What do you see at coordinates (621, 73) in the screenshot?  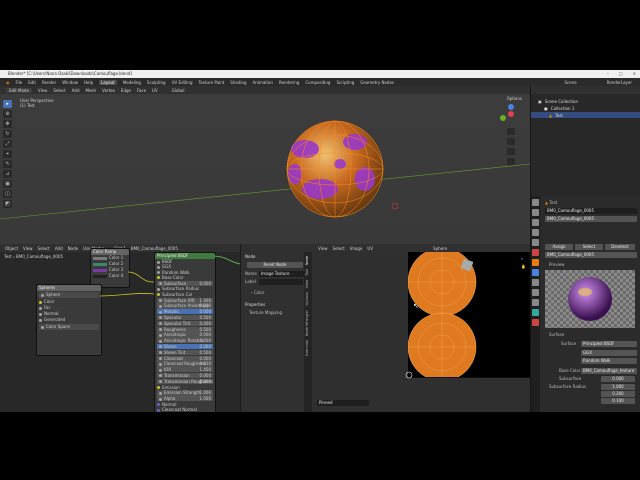 I see `maximize-icon: □` at bounding box center [621, 73].